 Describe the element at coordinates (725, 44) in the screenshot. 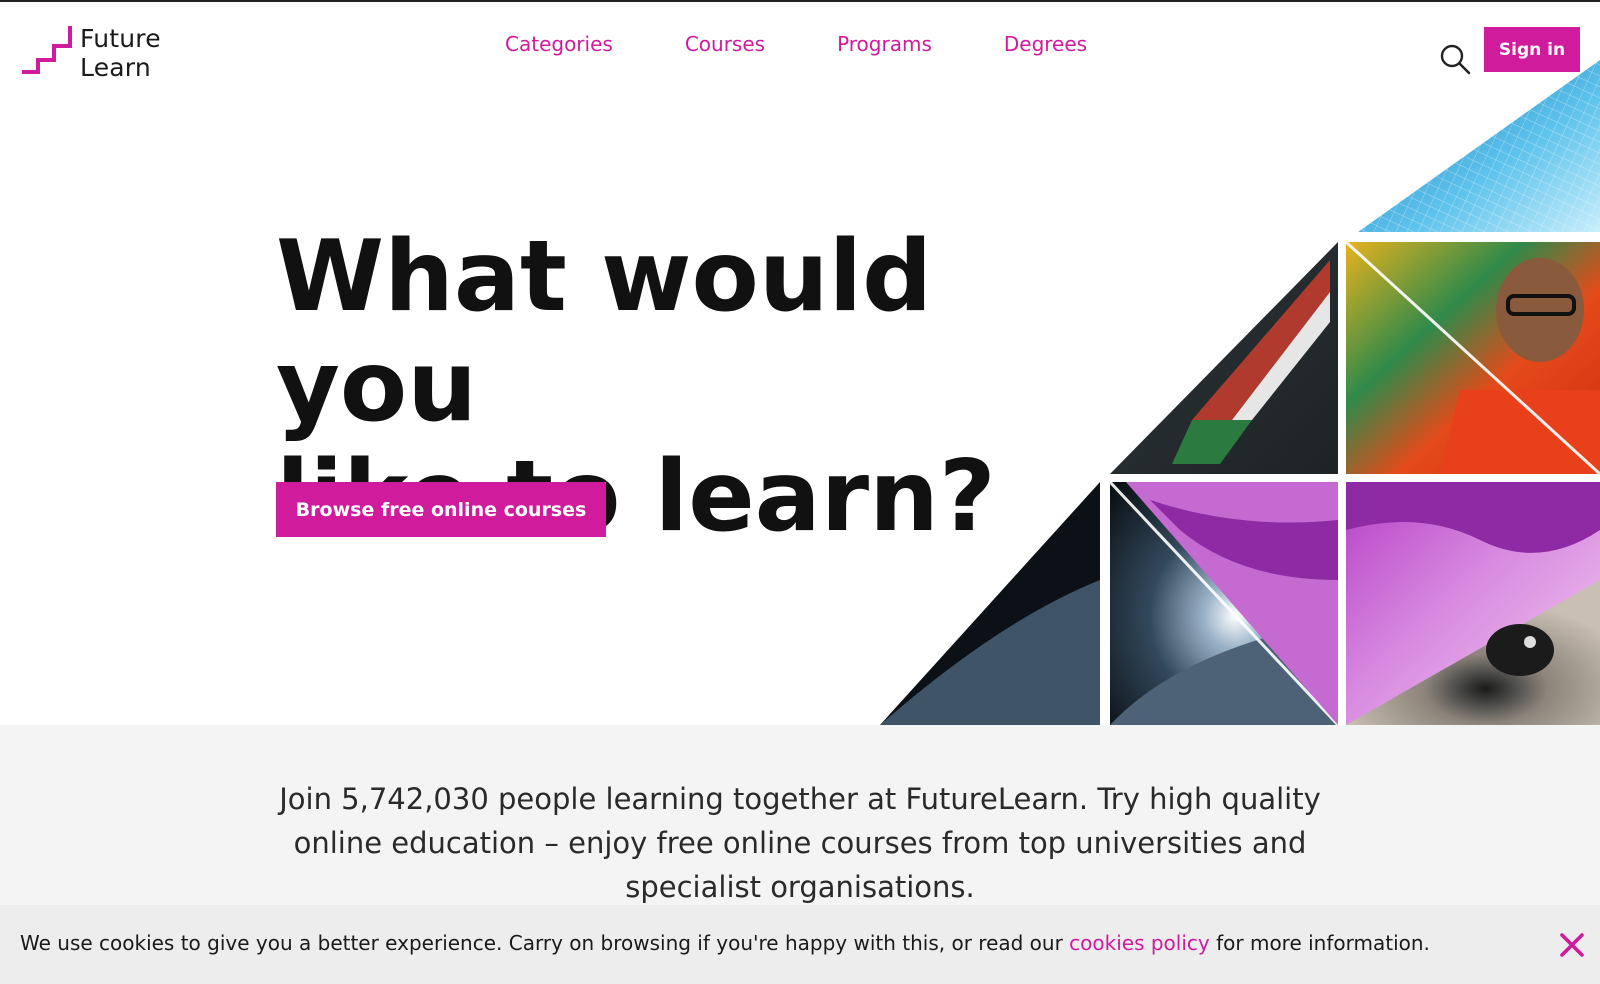

I see `nav-courses: Courses` at that location.